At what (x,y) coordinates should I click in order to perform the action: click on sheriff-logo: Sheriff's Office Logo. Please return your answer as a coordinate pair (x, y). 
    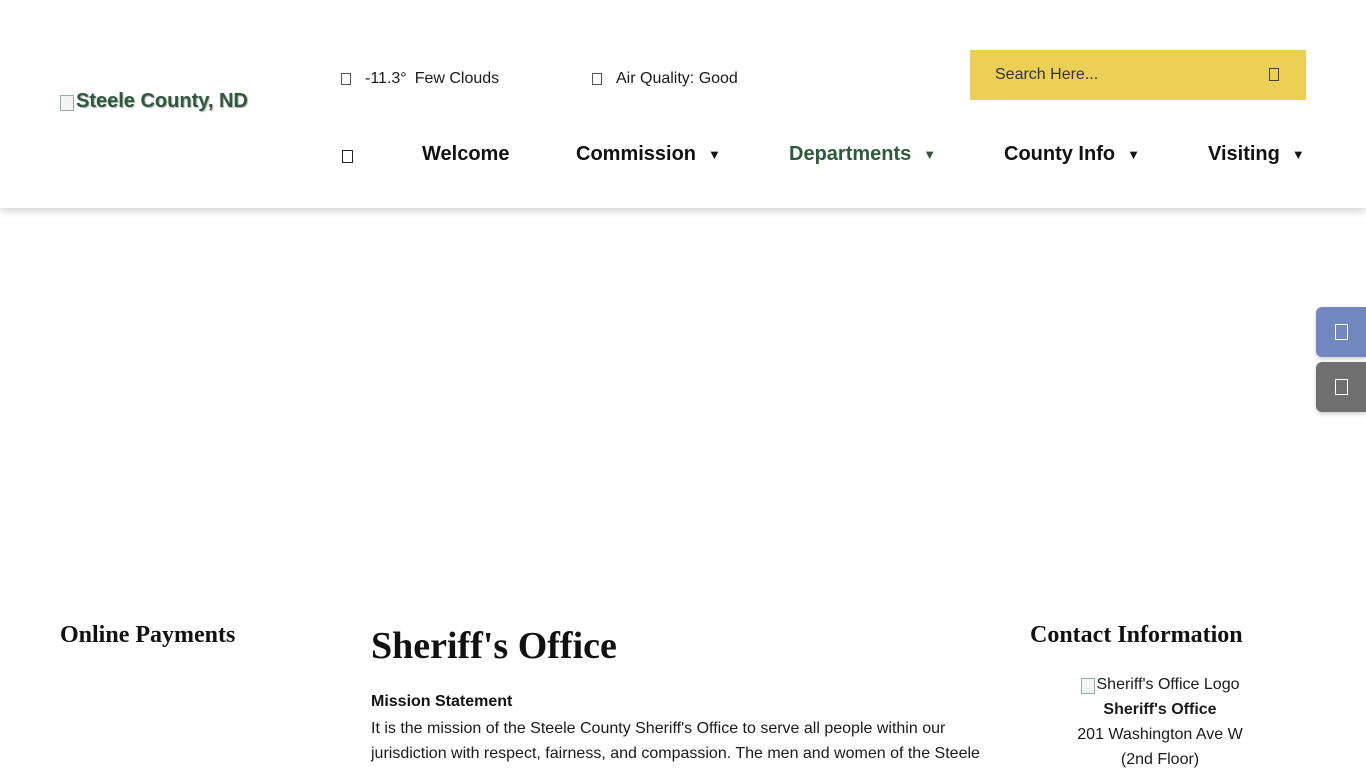
    Looking at the image, I should click on (1160, 684).